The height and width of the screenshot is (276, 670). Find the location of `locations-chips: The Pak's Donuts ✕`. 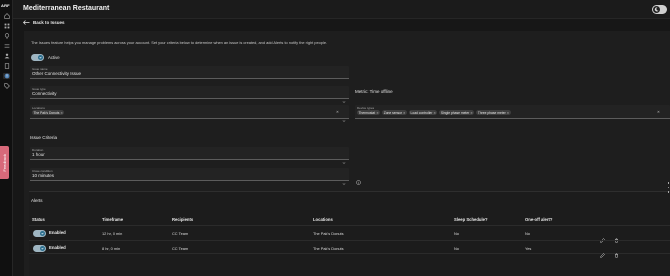

locations-chips: The Pak's Donuts ✕ is located at coordinates (48, 112).